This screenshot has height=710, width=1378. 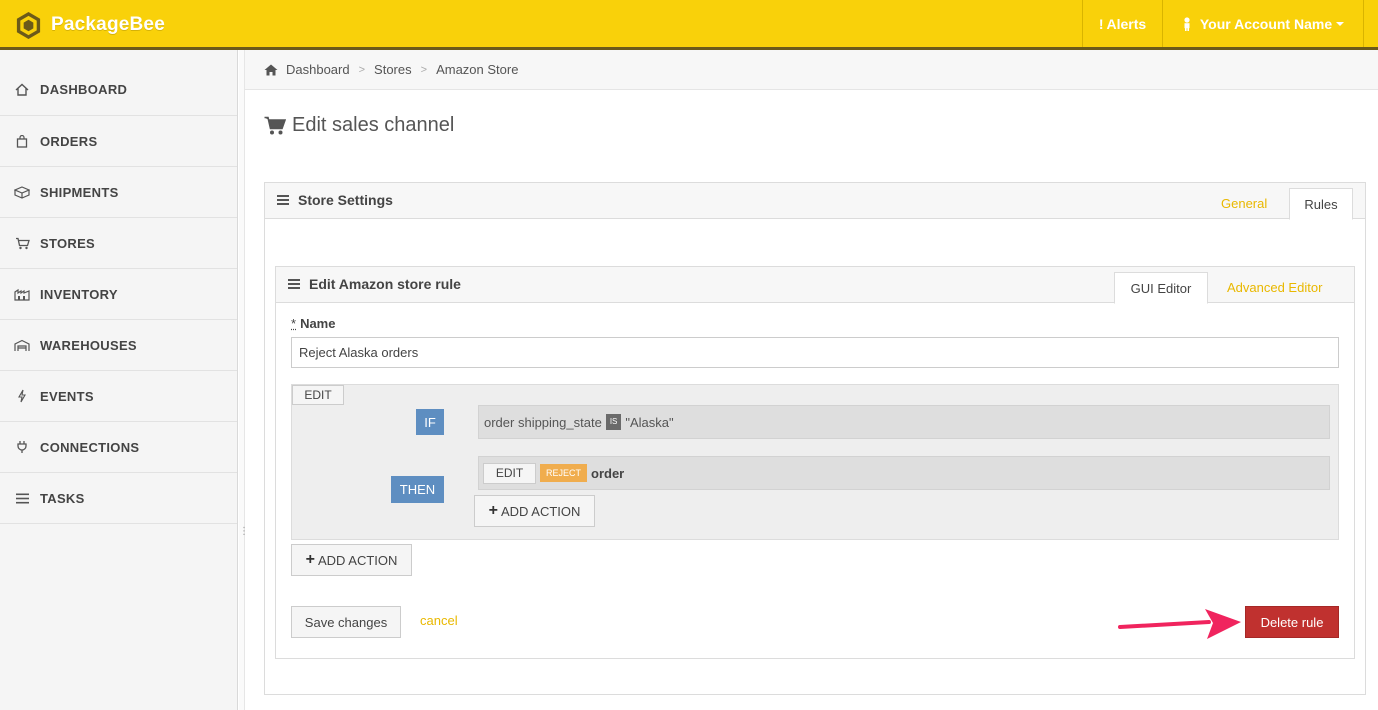 I want to click on edit-rule-button: EDIT, so click(x=318, y=395).